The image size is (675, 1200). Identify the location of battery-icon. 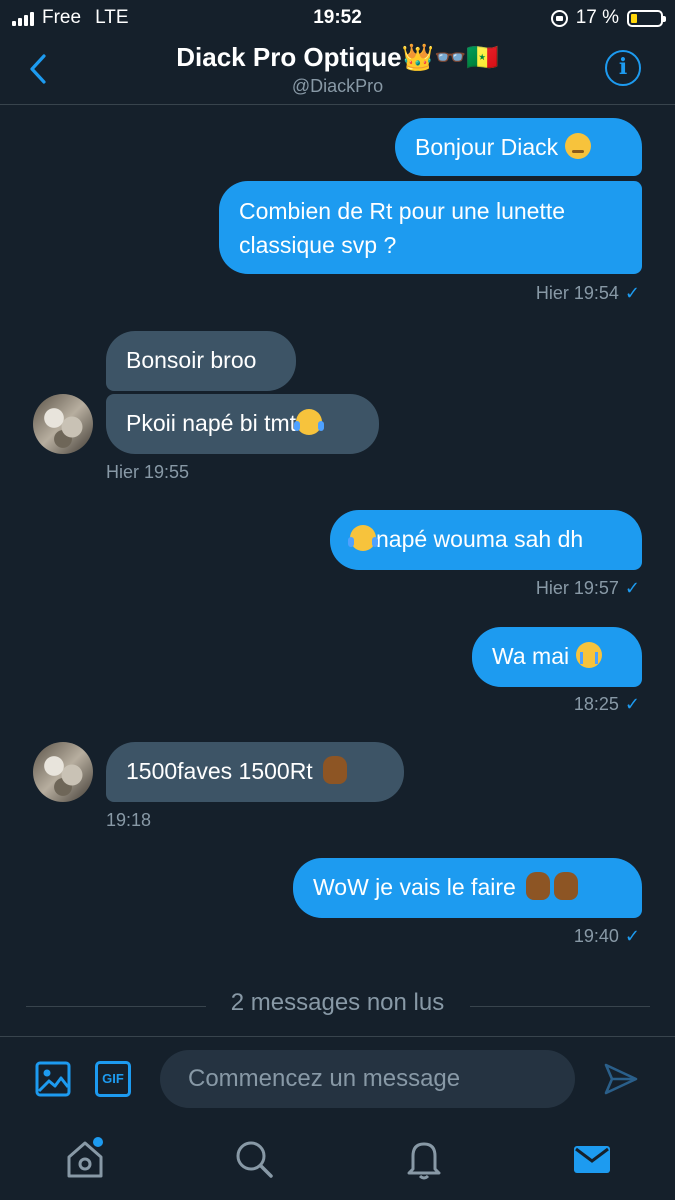
(646, 18).